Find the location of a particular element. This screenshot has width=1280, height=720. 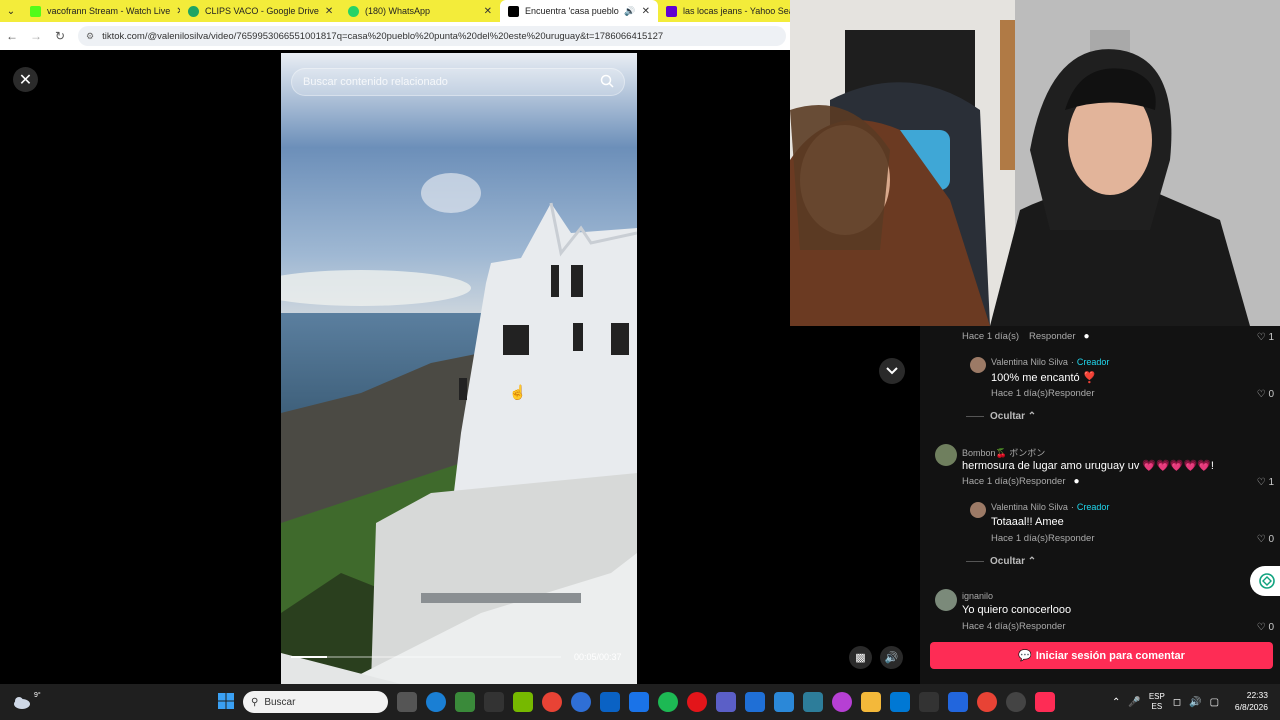

tab-yahoo: las locas jeans - Yahoo Search is located at coordinates (724, 11).